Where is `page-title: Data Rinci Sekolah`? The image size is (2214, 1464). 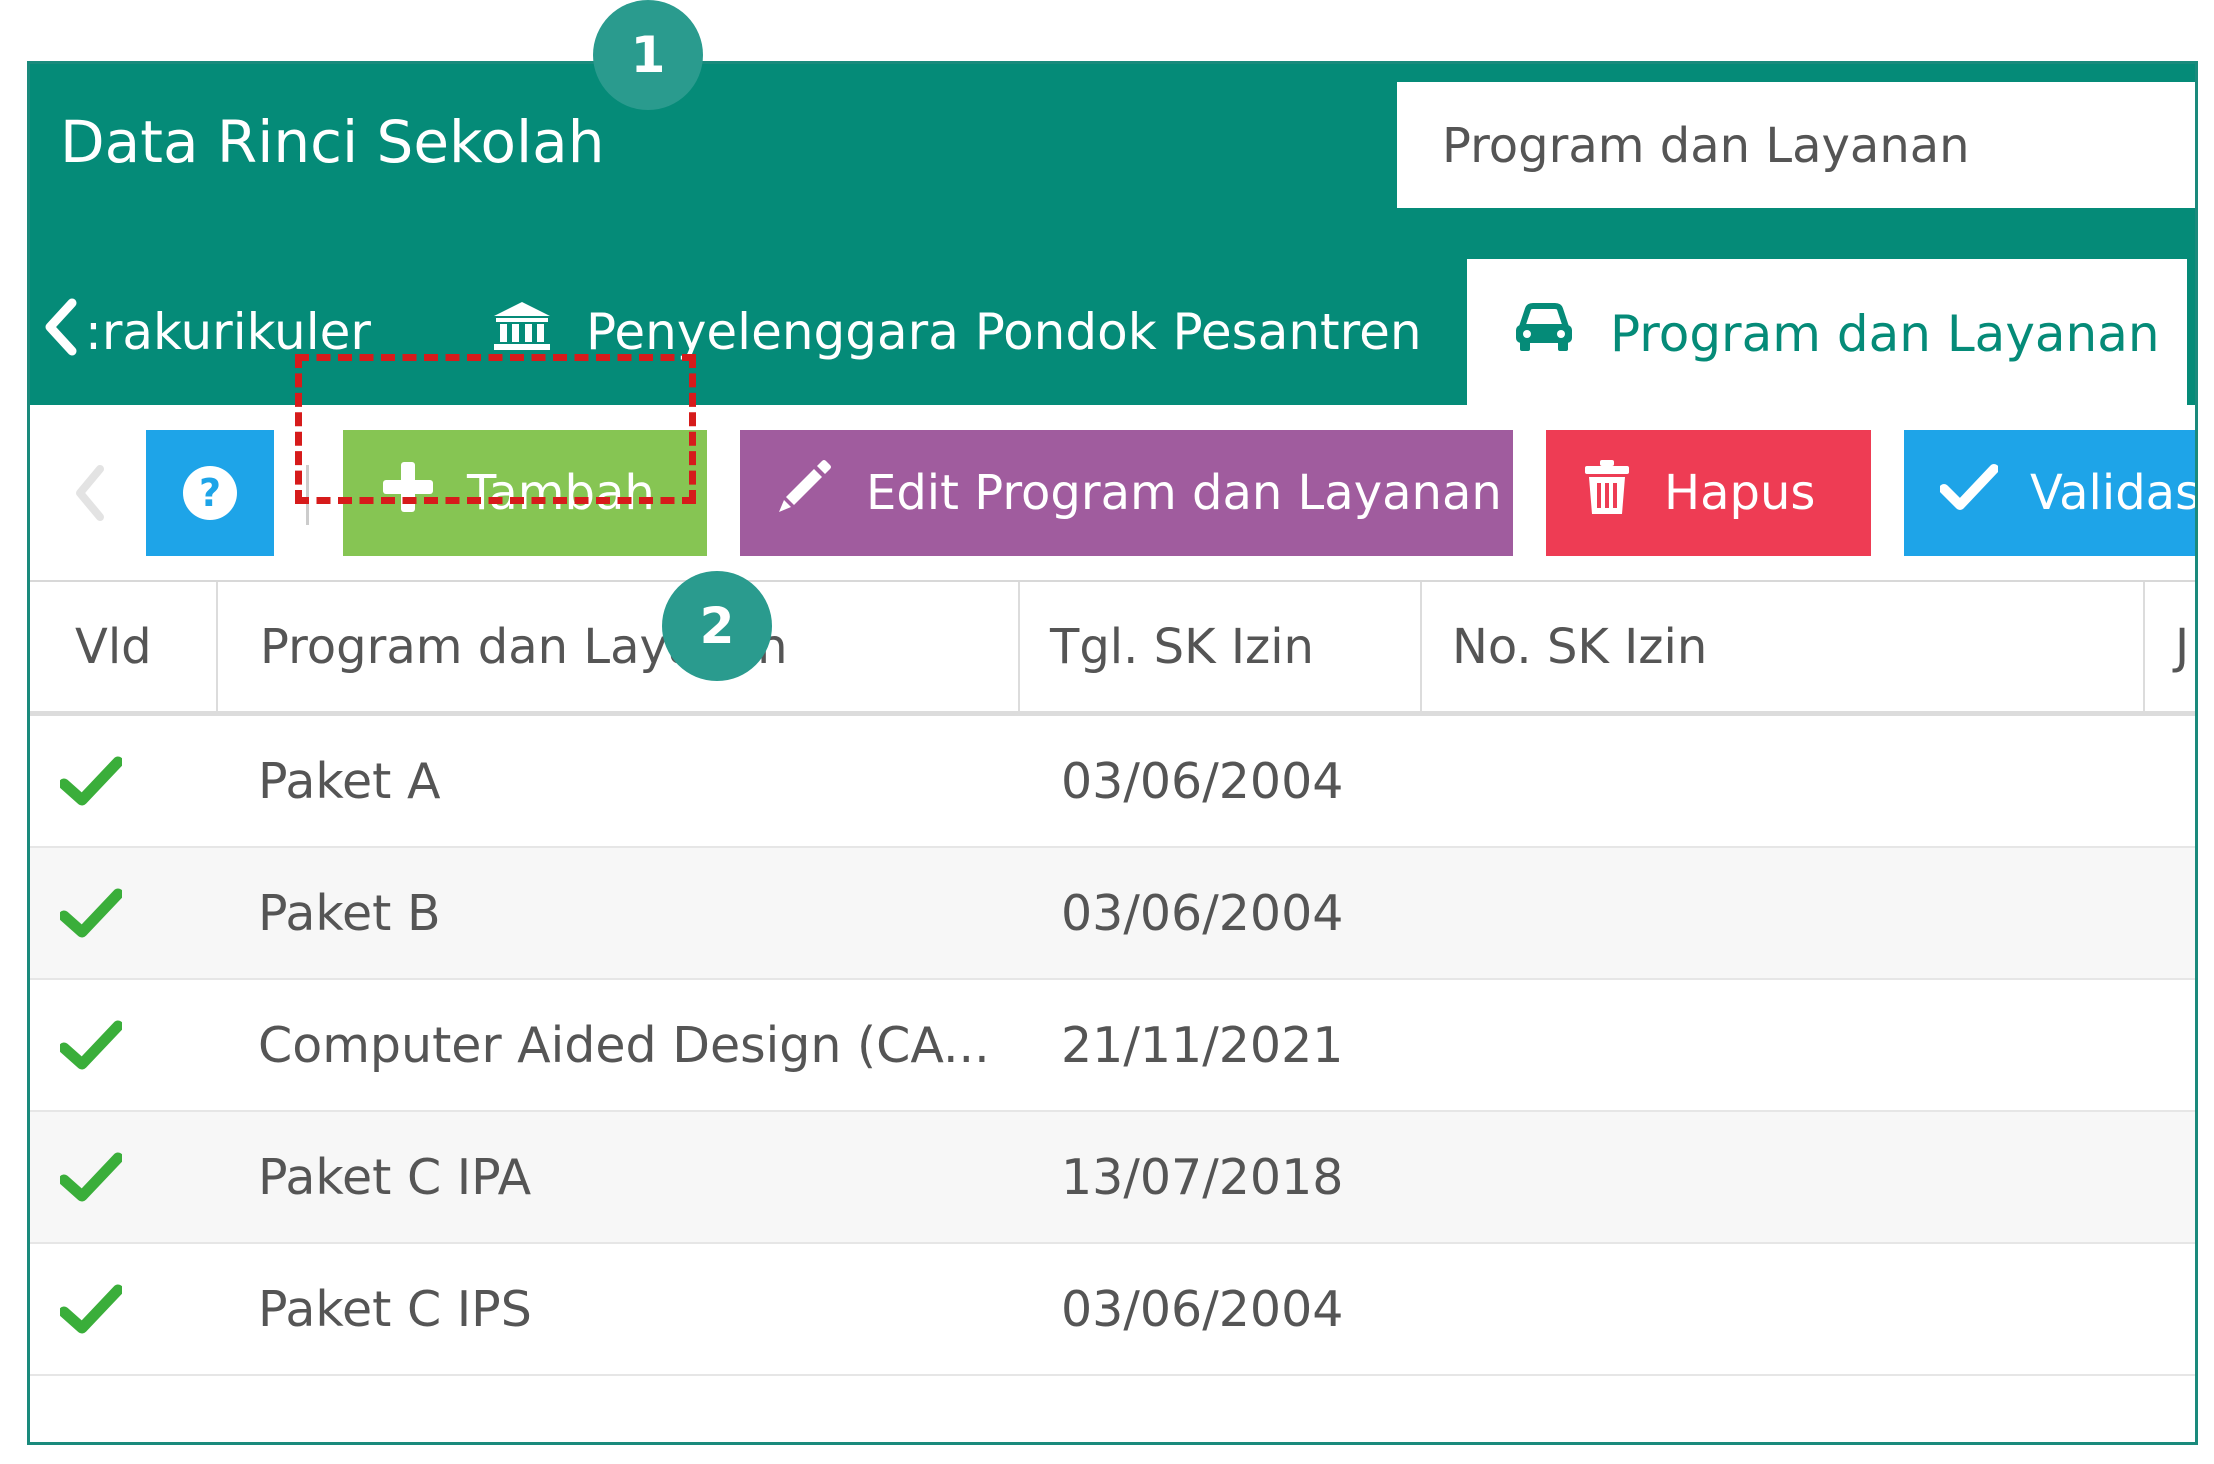
page-title: Data Rinci Sekolah is located at coordinates (332, 142).